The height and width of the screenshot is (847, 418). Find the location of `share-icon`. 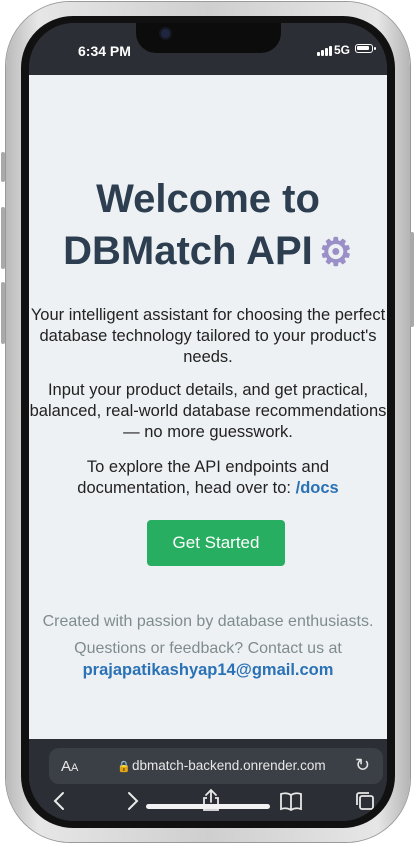

share-icon is located at coordinates (211, 802).